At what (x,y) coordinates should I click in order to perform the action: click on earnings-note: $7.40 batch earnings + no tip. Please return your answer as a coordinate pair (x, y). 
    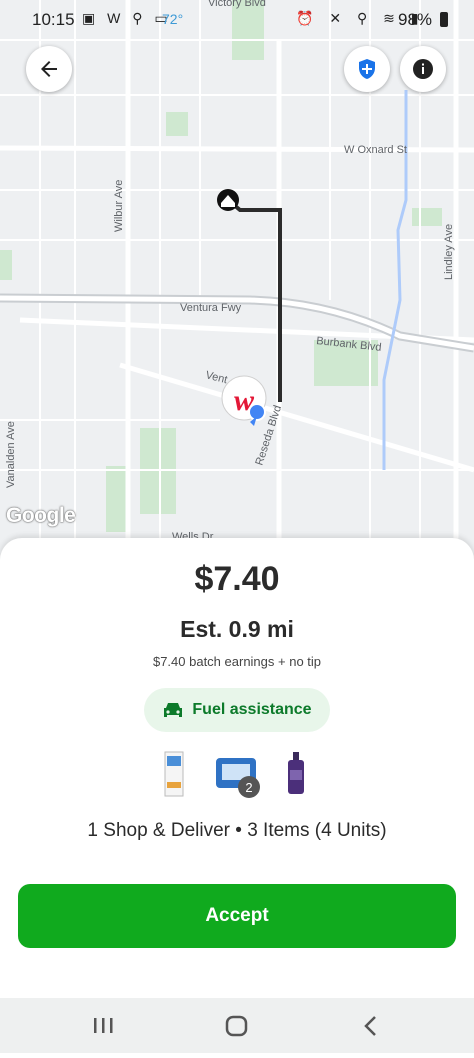
    Looking at the image, I should click on (237, 661).